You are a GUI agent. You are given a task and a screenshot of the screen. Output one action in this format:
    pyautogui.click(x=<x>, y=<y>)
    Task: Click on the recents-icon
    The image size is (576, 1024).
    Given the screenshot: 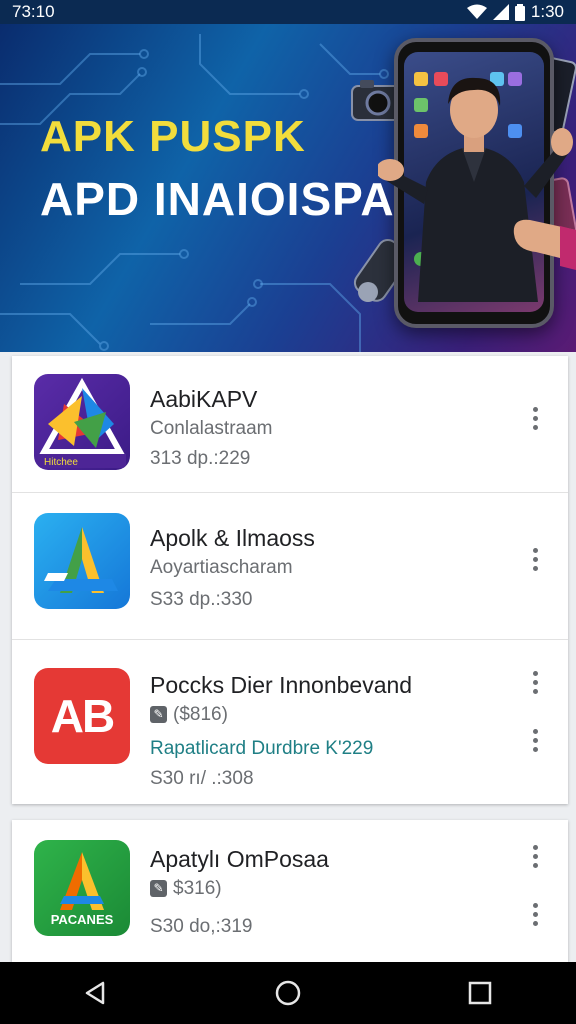 What is the action you would take?
    pyautogui.click(x=480, y=993)
    